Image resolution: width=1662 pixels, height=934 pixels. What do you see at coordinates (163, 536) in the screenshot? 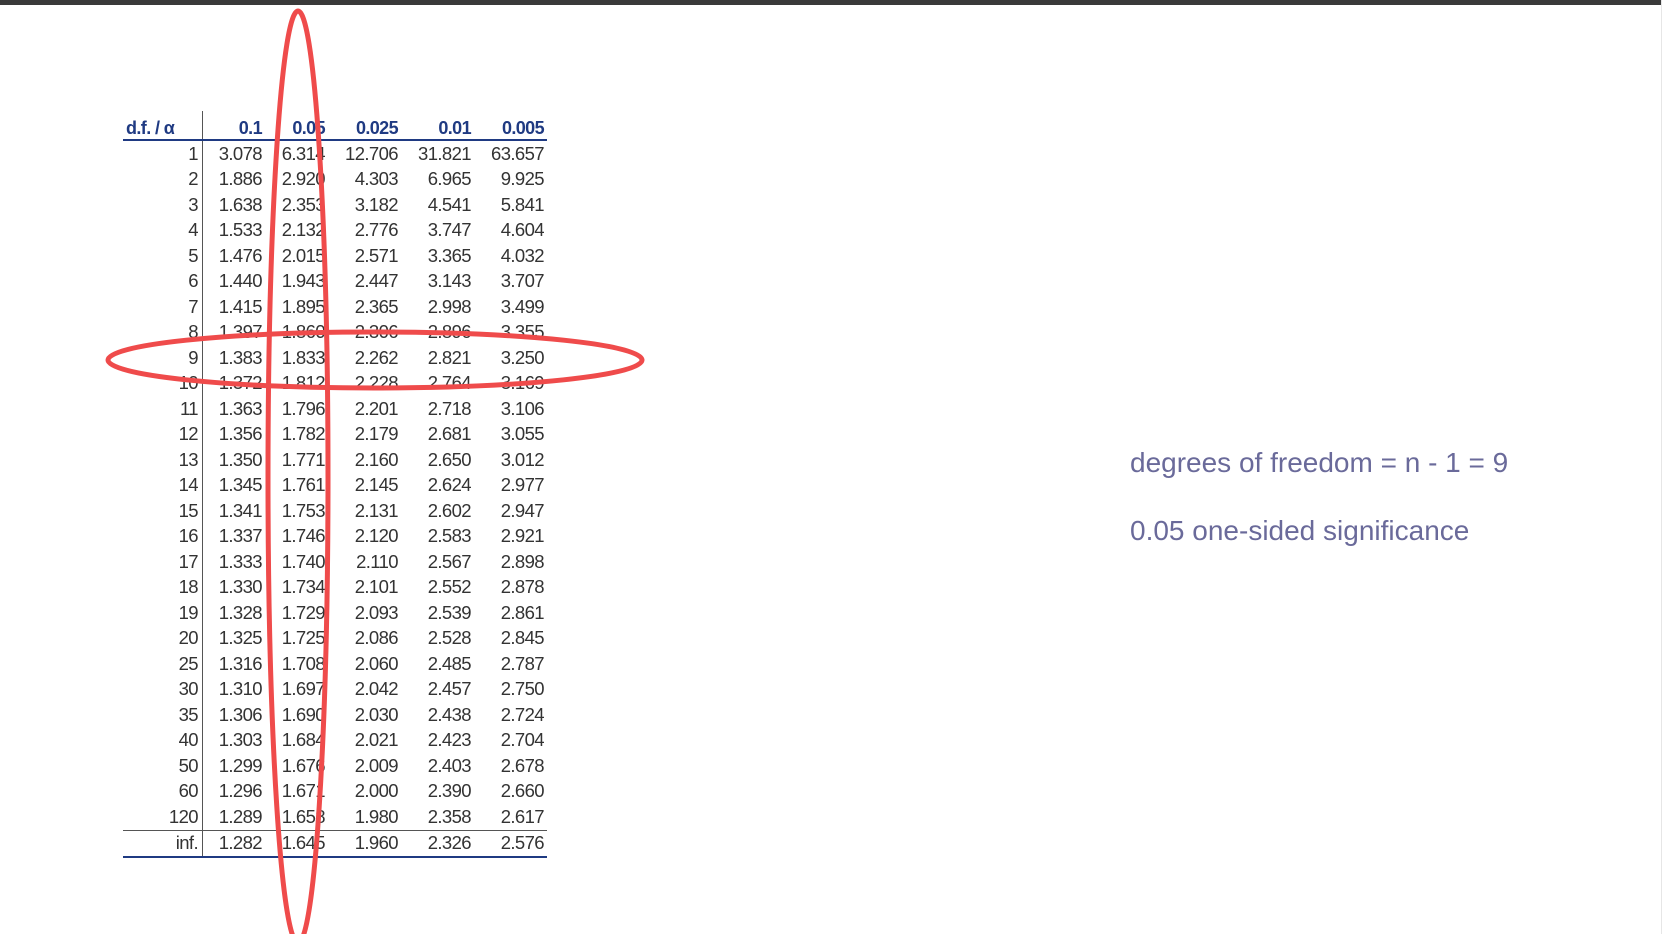
I see `df-cell: 16` at bounding box center [163, 536].